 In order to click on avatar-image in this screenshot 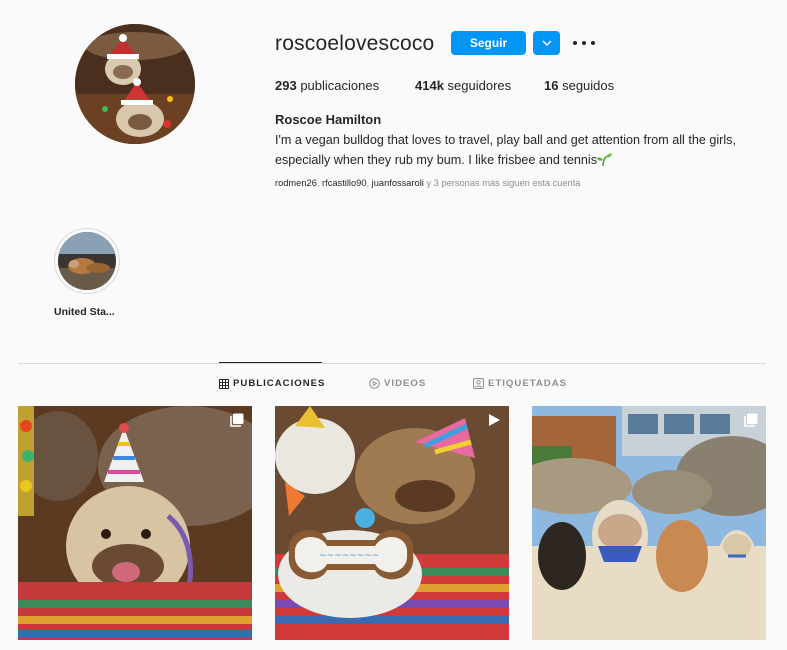, I will do `click(135, 84)`.